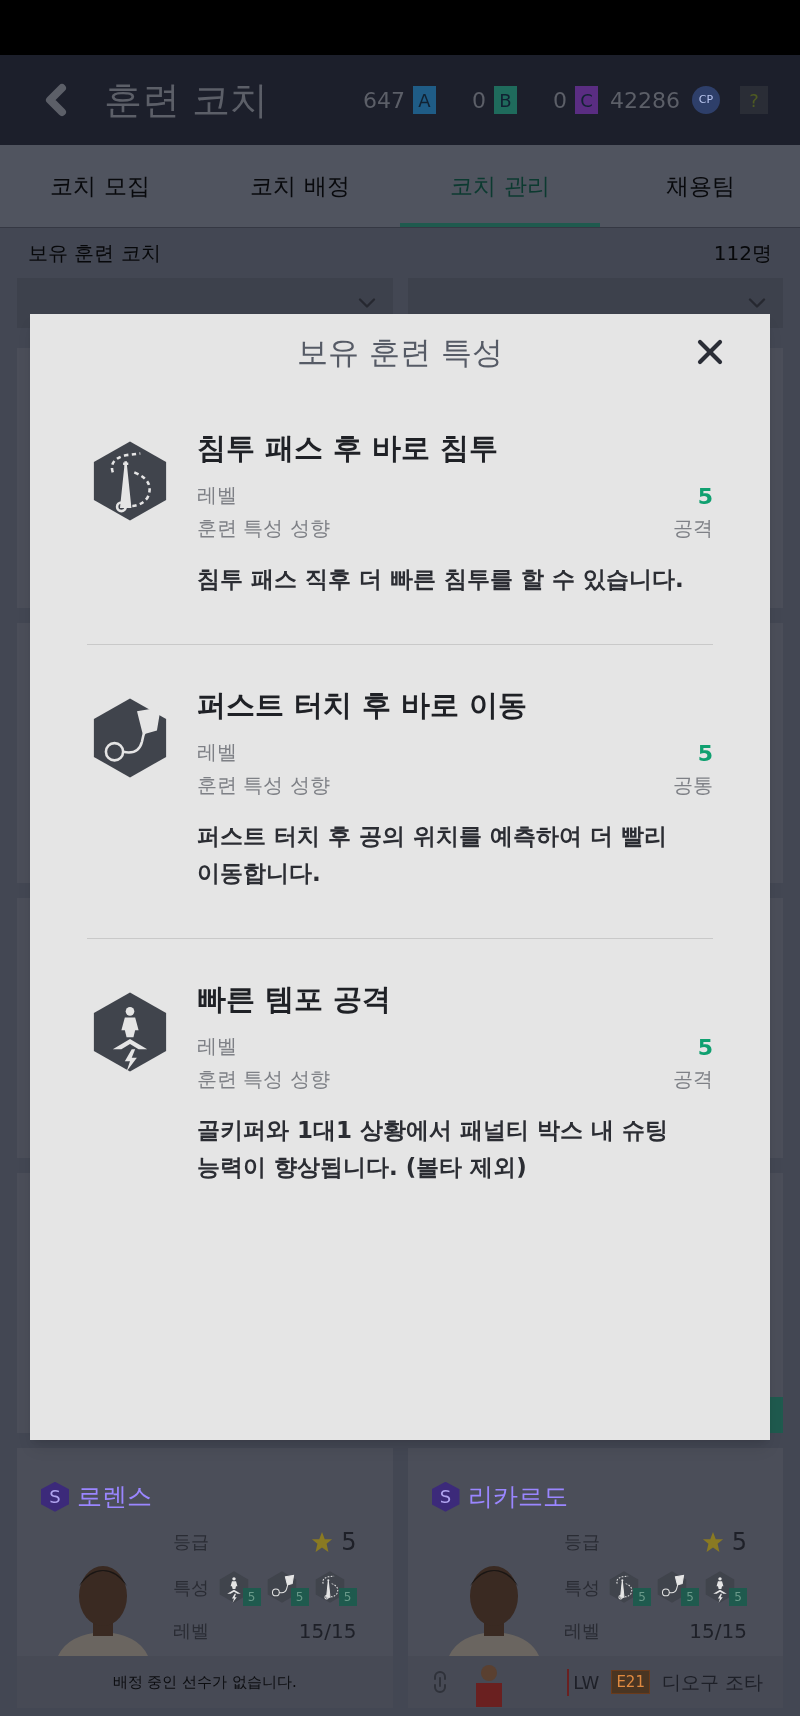 The width and height of the screenshot is (800, 1716). What do you see at coordinates (505, 100) in the screenshot?
I see `coach-ticket-badge: B` at bounding box center [505, 100].